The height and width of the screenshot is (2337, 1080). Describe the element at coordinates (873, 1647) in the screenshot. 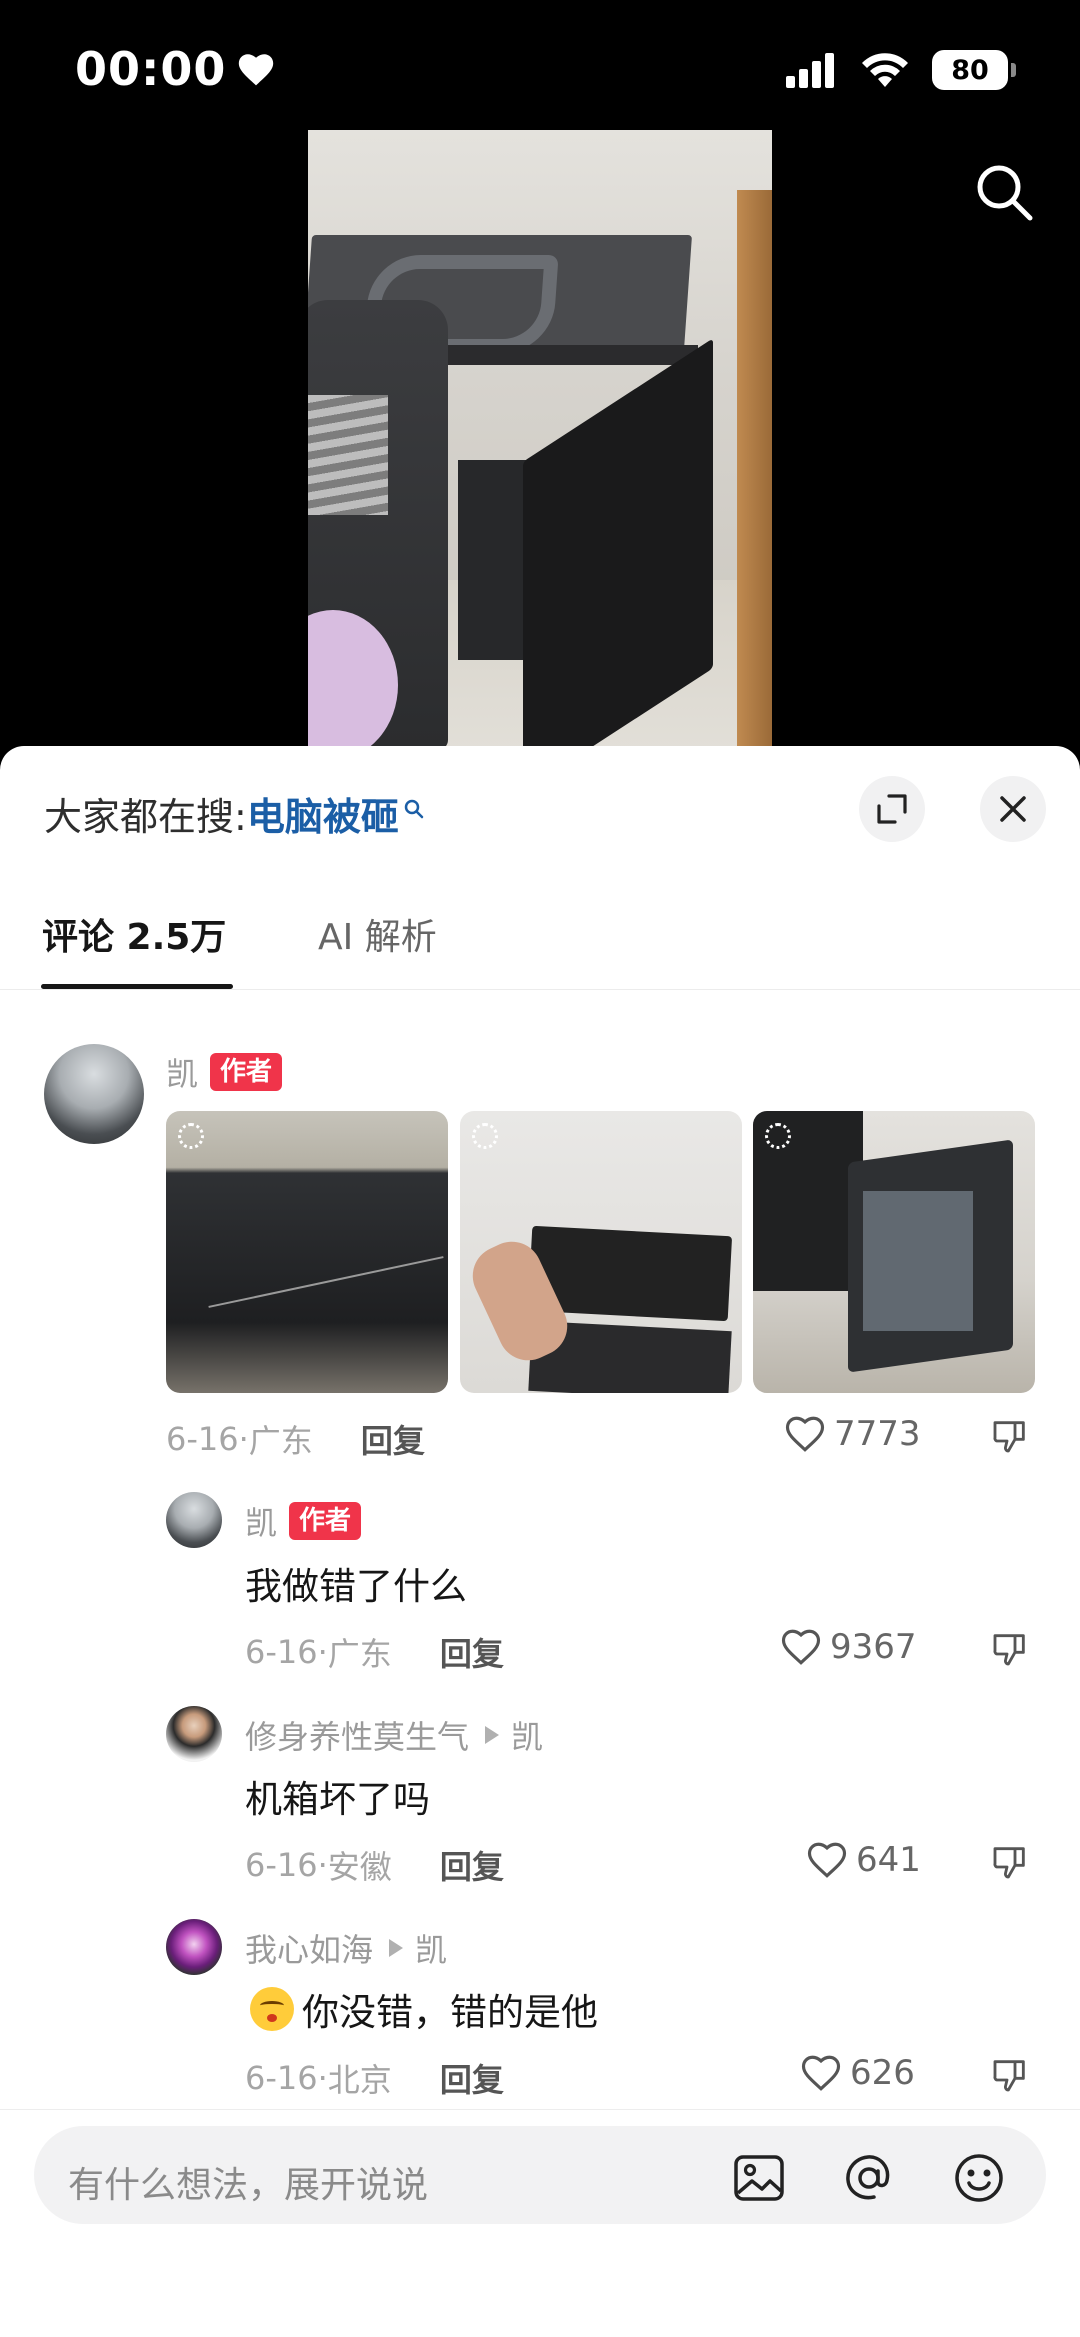

I see `like-count: 9367` at that location.